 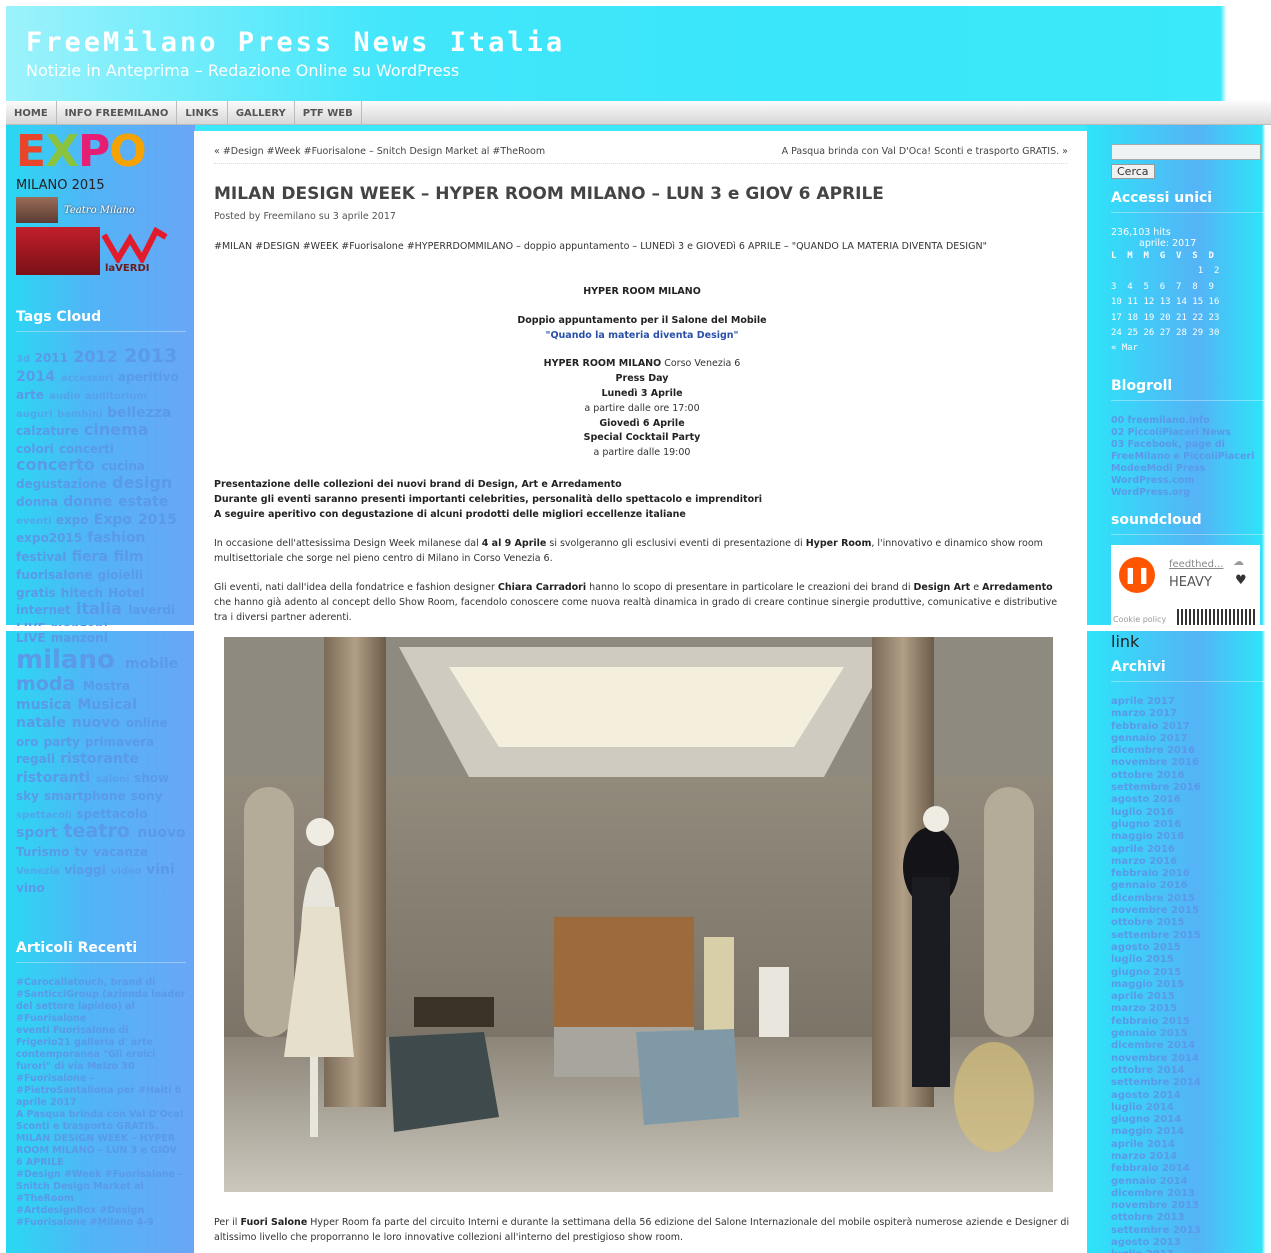 What do you see at coordinates (107, 705) in the screenshot?
I see `tag-link: Musical` at bounding box center [107, 705].